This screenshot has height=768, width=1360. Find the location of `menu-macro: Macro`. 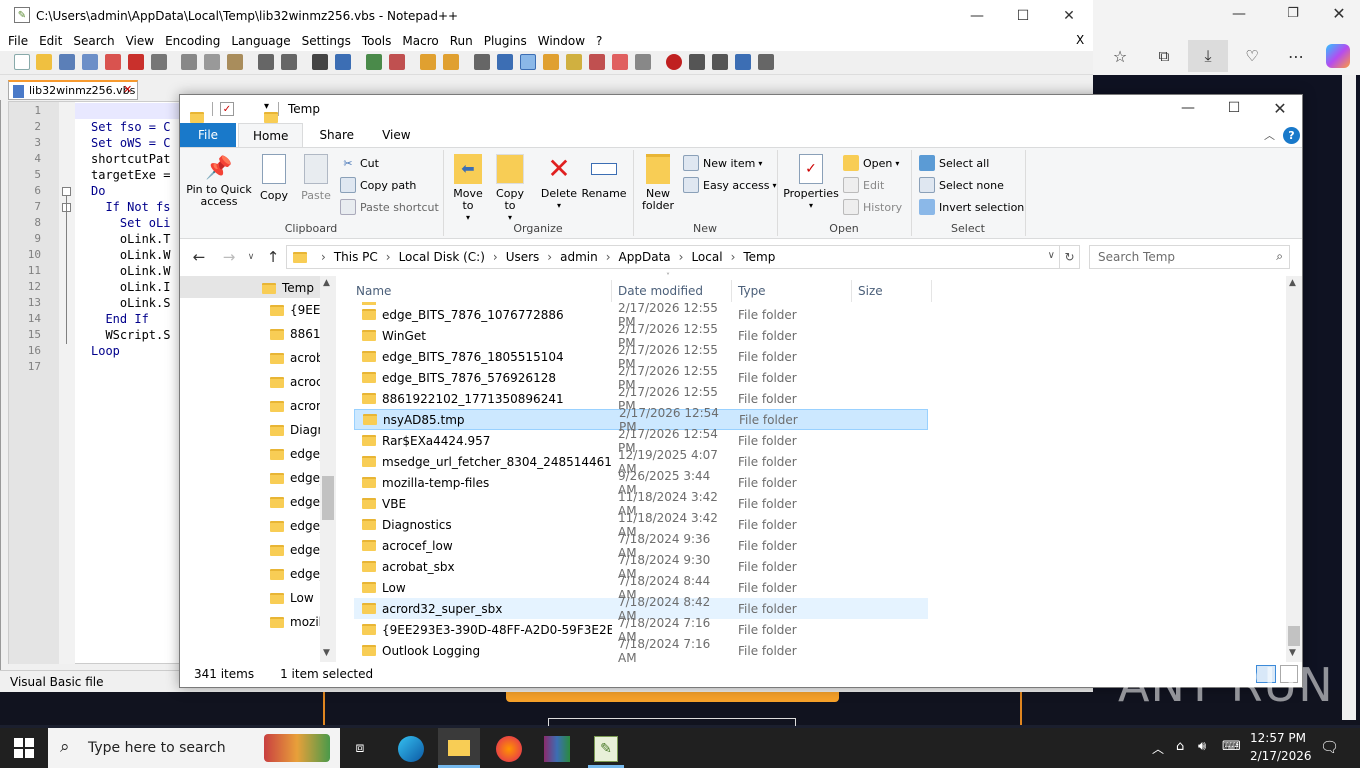

menu-macro: Macro is located at coordinates (420, 41).